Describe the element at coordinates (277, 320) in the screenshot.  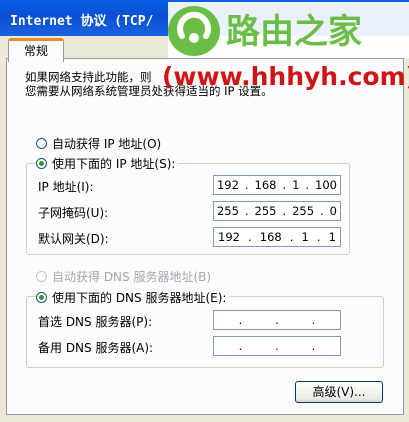
I see `preferred-dns-field: . . .` at that location.